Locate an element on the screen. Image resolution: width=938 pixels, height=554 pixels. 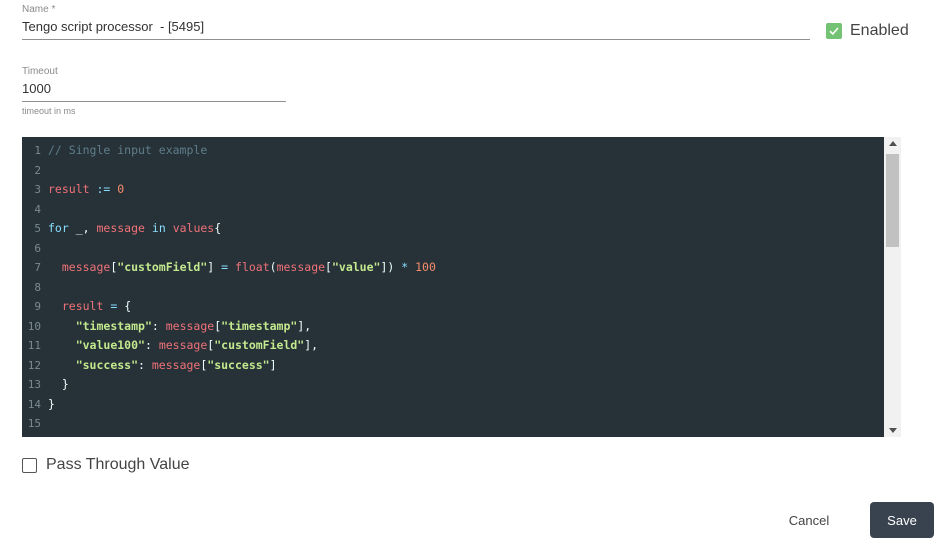
line-number: 13 is located at coordinates (34, 384).